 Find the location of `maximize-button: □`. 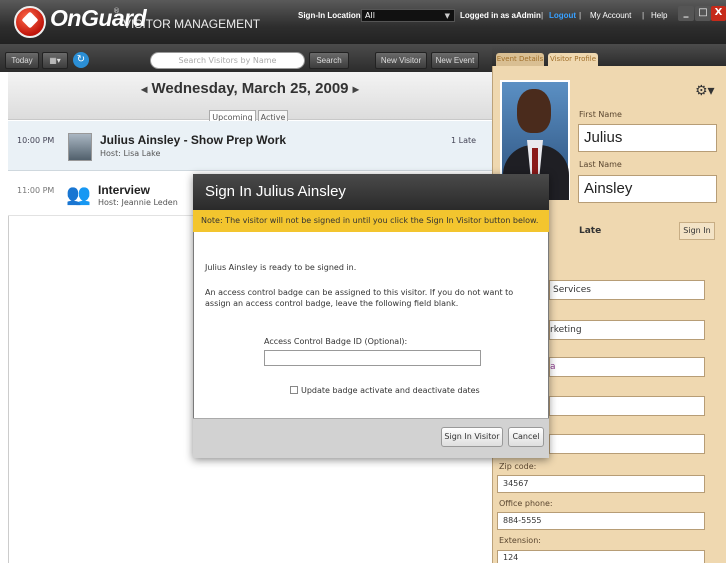

maximize-button: □ is located at coordinates (703, 13).